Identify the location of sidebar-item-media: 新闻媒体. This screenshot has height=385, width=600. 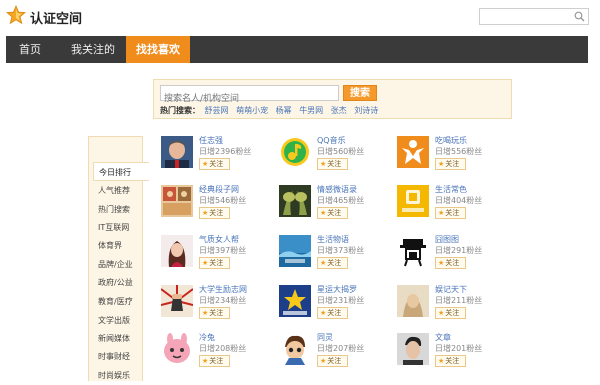
(116, 338).